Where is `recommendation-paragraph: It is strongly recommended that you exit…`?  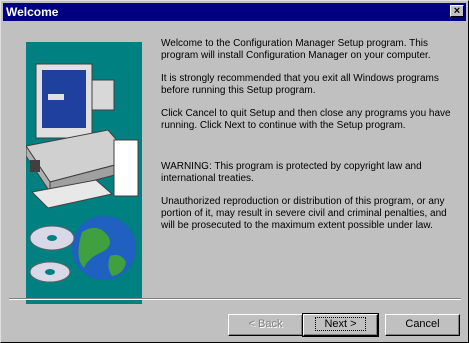
recommendation-paragraph: It is strongly recommended that you exit… is located at coordinates (300, 84).